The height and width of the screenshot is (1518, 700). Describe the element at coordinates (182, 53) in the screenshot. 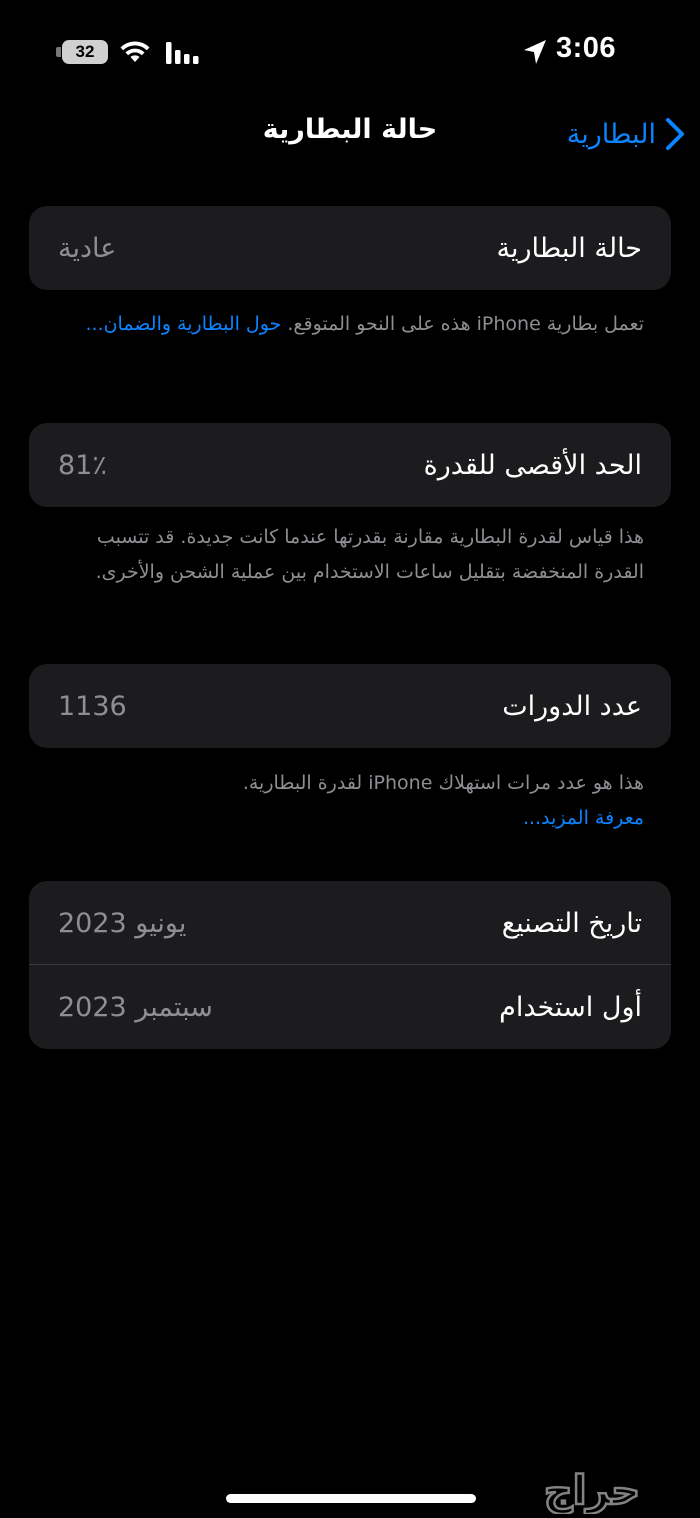

I see `cellular-signal-icon` at that location.